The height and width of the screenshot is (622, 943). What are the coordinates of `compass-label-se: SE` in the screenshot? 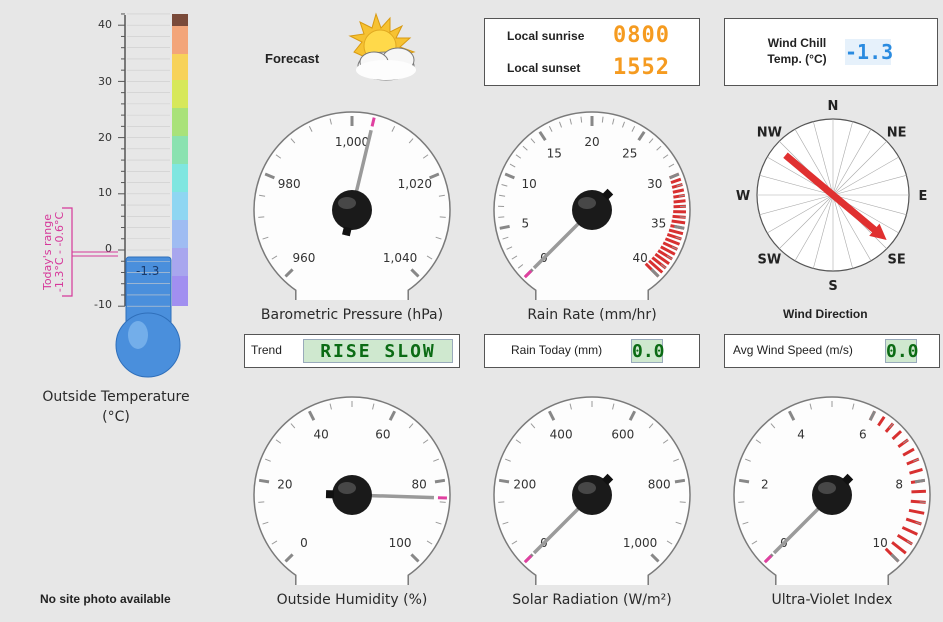 It's located at (897, 260).